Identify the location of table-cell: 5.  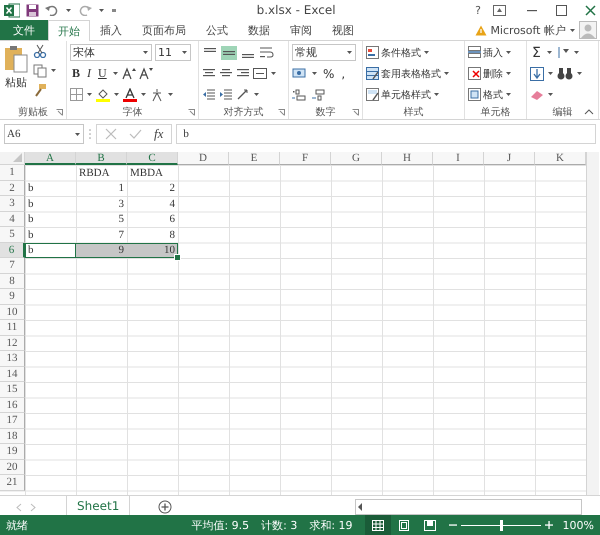
(101, 219).